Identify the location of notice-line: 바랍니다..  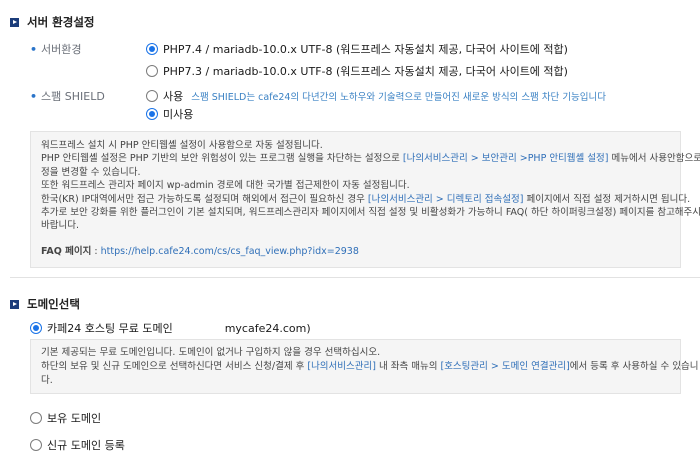
(60, 226).